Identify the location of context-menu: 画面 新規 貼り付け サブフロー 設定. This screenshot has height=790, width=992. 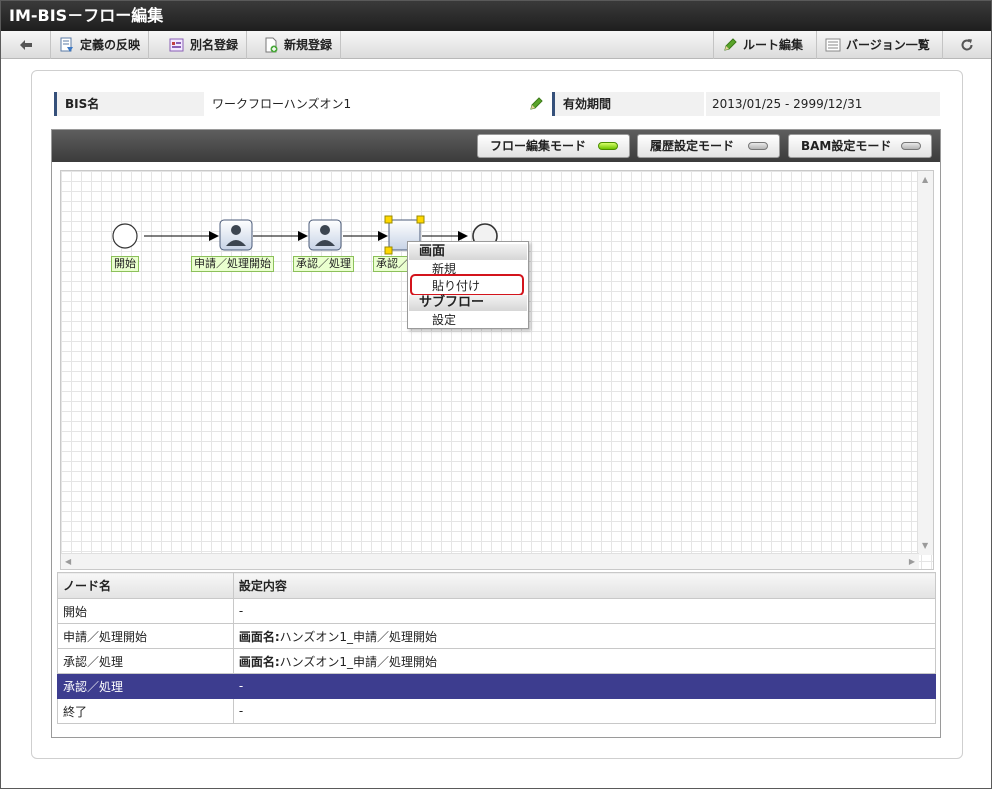
(468, 285).